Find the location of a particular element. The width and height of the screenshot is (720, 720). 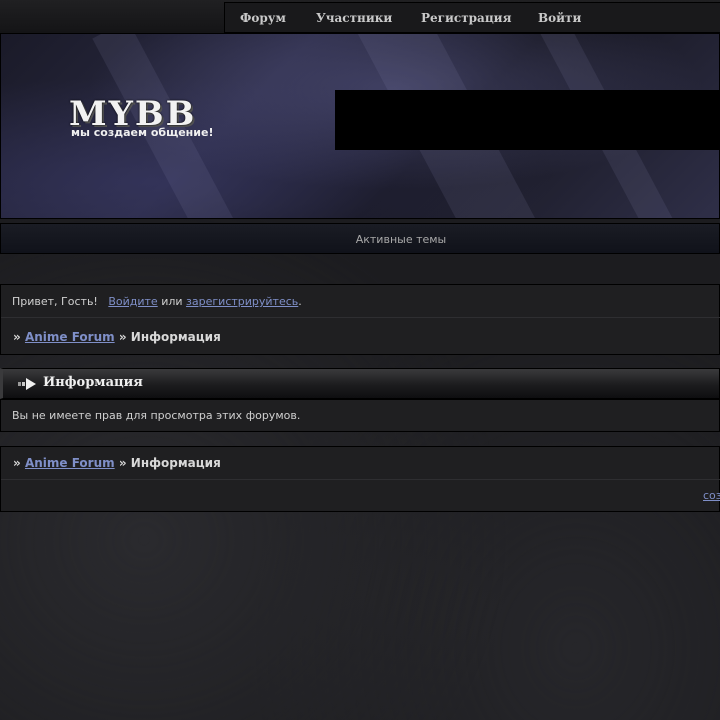

active-topics-link: Активные темы is located at coordinates (360, 239).